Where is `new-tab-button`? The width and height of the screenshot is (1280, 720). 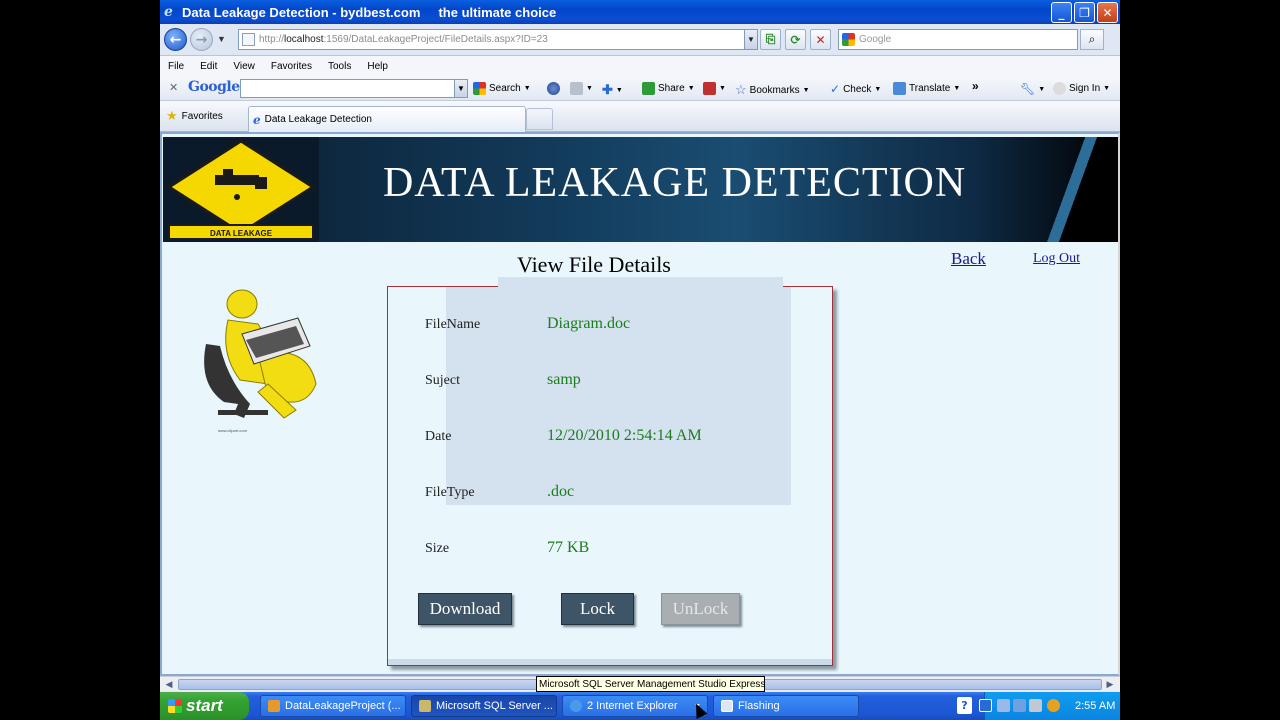 new-tab-button is located at coordinates (539, 119).